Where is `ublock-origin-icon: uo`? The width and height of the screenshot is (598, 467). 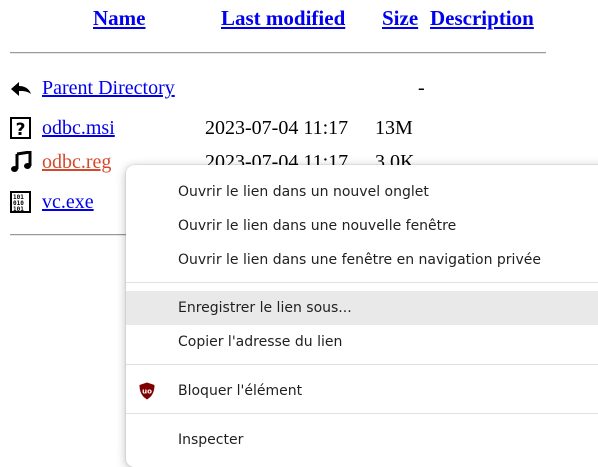 ublock-origin-icon: uo is located at coordinates (147, 391).